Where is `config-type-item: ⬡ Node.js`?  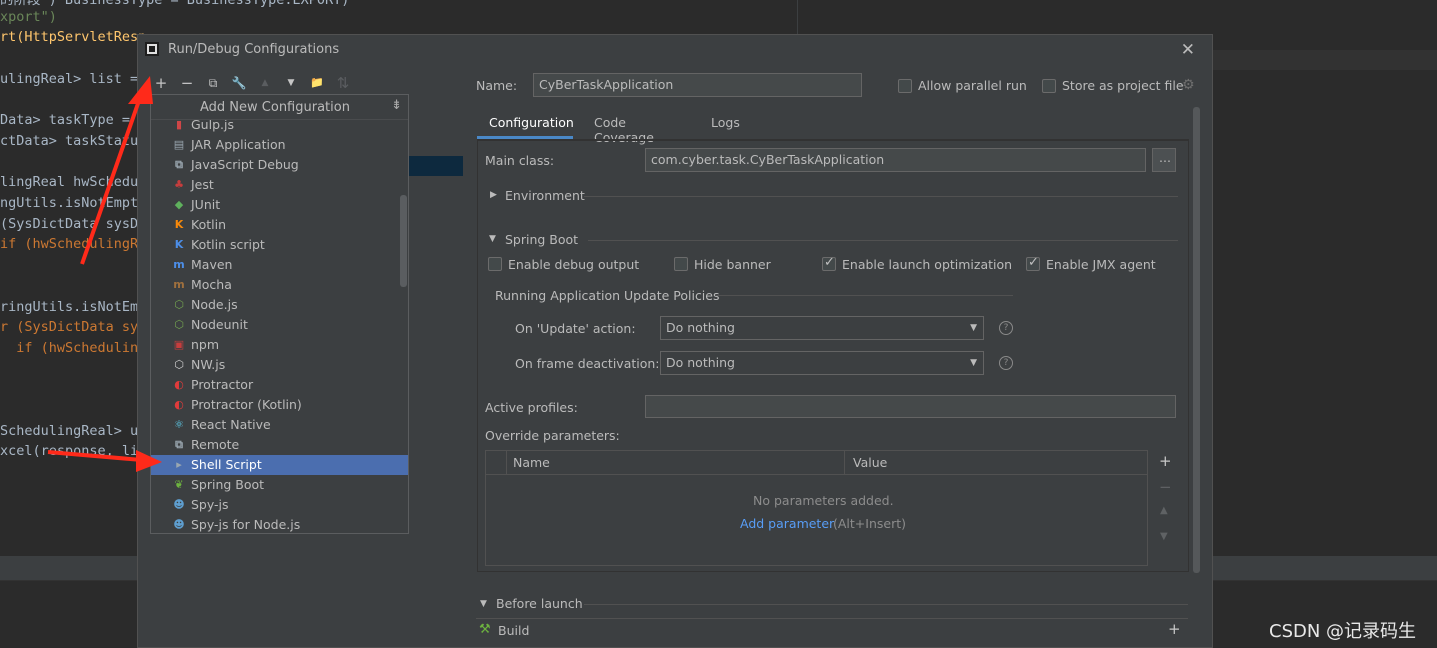 config-type-item: ⬡ Node.js is located at coordinates (279, 305).